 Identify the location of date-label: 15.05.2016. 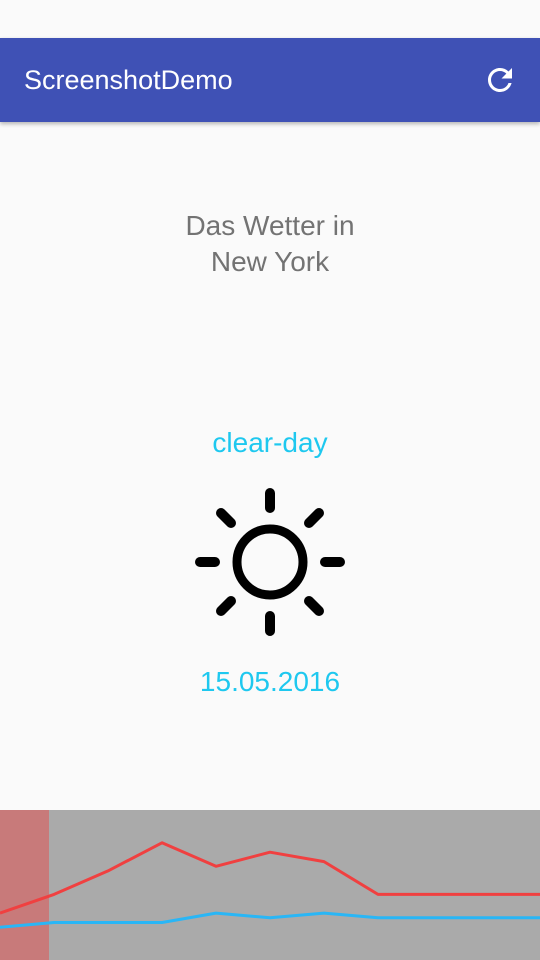
(270, 681).